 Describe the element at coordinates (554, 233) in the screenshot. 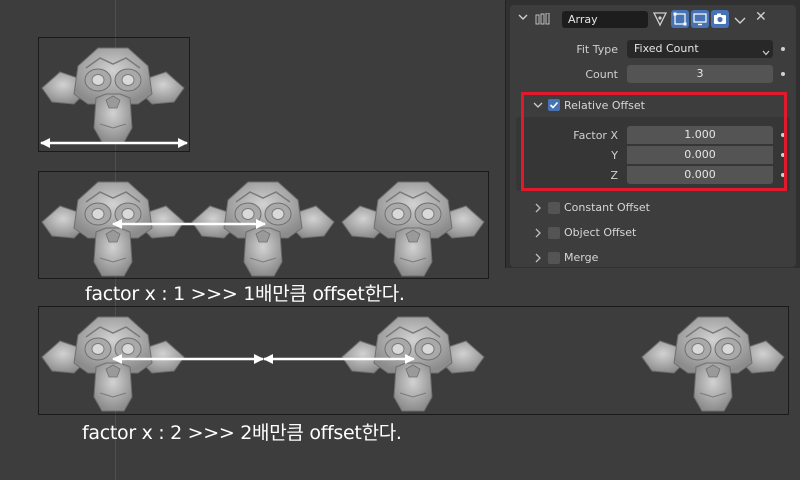

I see `object-offset-checkbox` at that location.